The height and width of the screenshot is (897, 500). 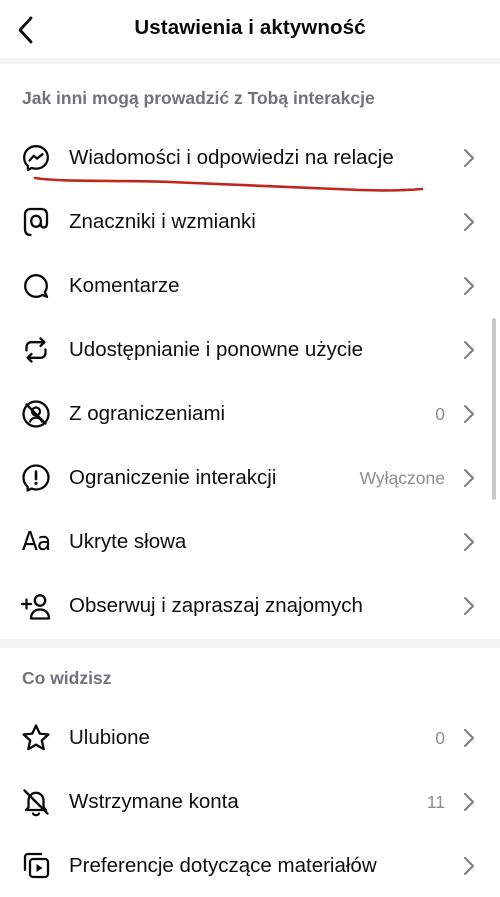 What do you see at coordinates (36, 158) in the screenshot?
I see `messenger-icon` at bounding box center [36, 158].